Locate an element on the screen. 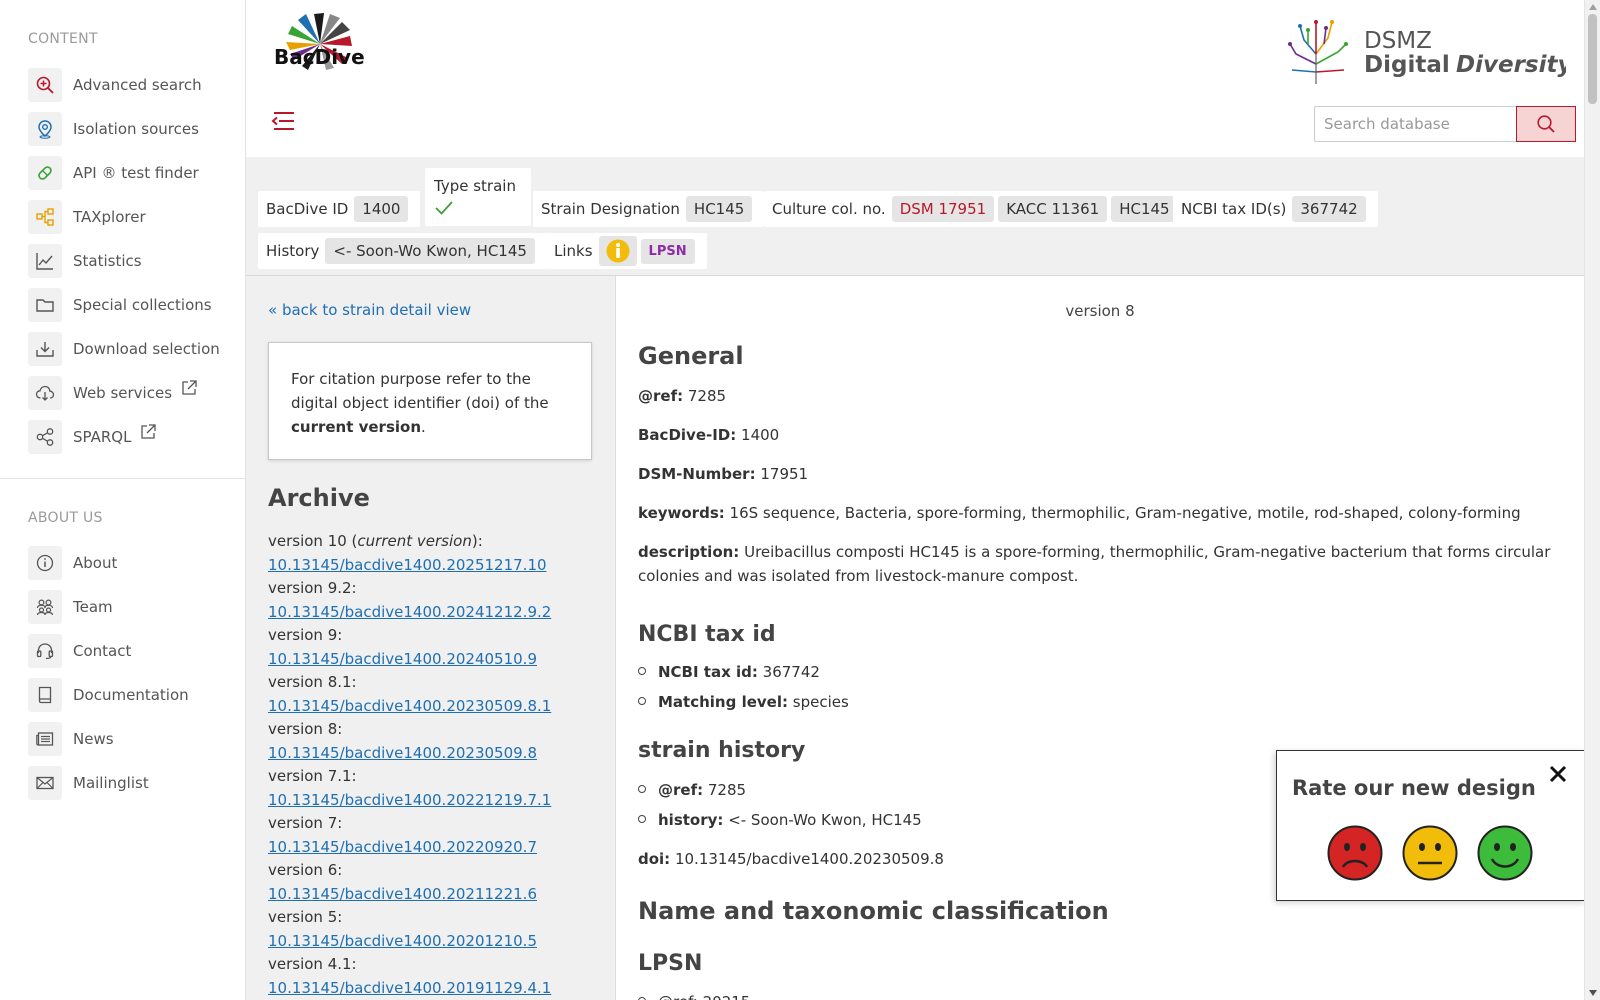 This screenshot has height=1000, width=1600. archive-version-label: version 5: is located at coordinates (305, 917).